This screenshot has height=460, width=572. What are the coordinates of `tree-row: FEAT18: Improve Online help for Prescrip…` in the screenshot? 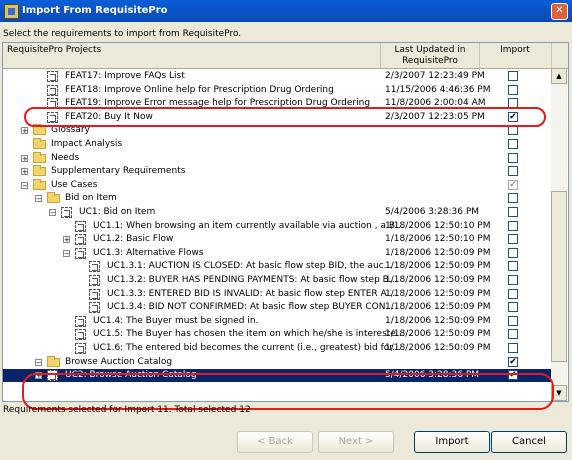 It's located at (277, 90).